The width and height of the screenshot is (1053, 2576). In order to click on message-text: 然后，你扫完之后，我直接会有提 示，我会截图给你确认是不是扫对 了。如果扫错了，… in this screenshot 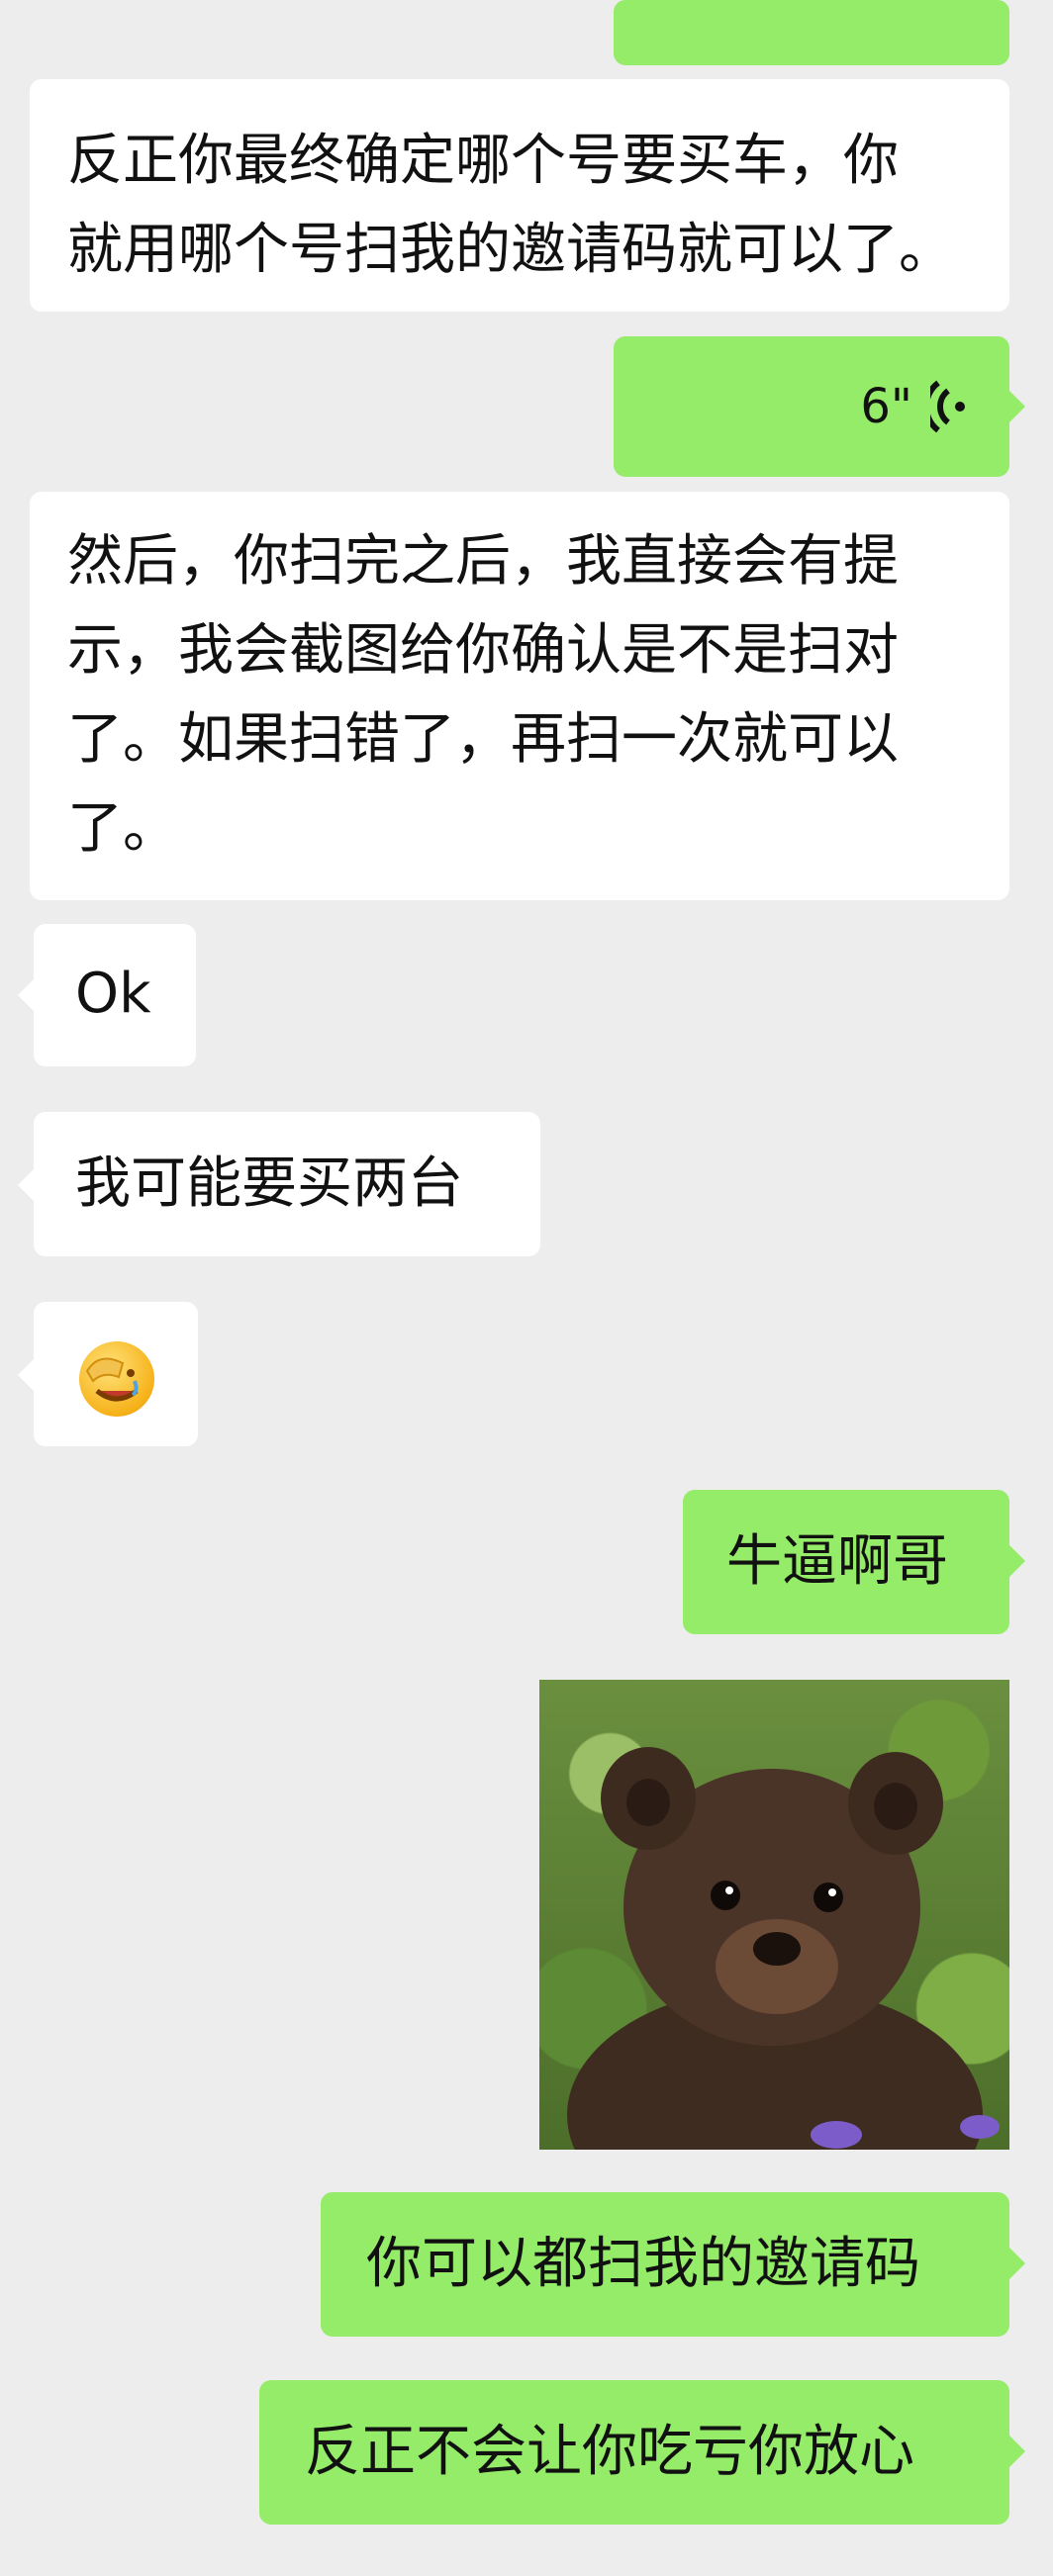, I will do `click(483, 695)`.